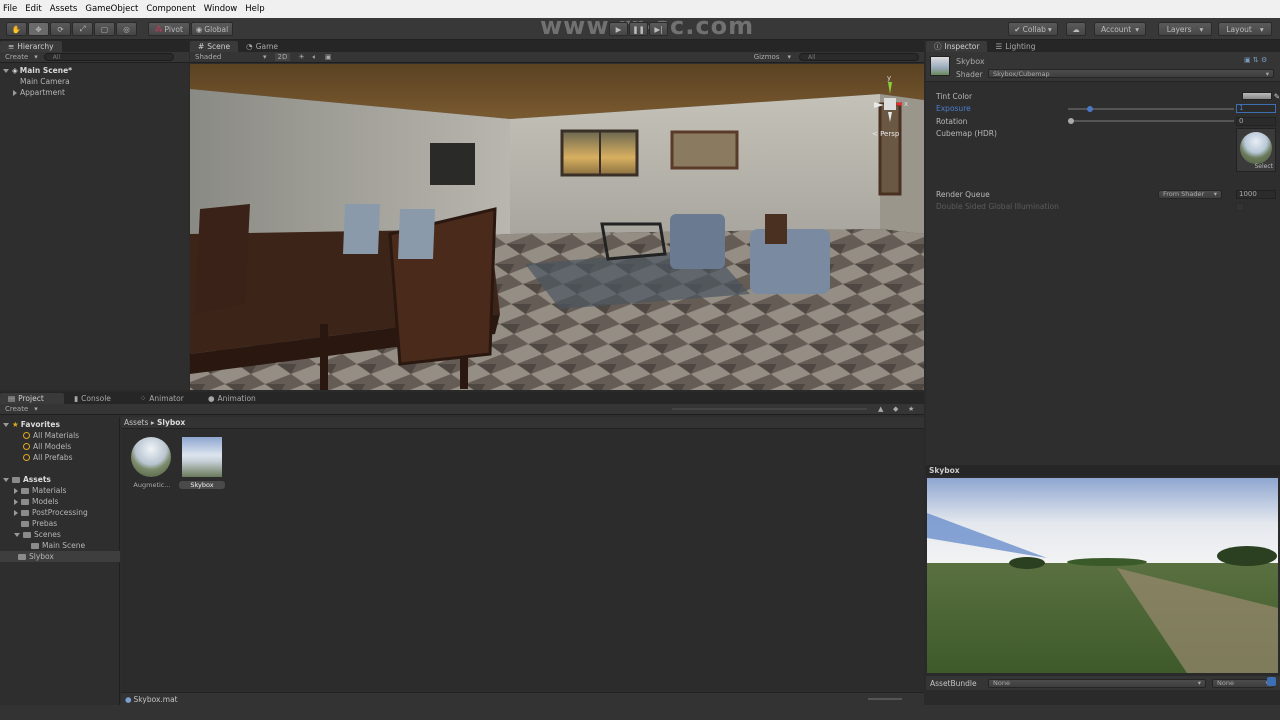  Describe the element at coordinates (59, 435) in the screenshot. I see `favorites-item-all-materials: All Materials` at that location.